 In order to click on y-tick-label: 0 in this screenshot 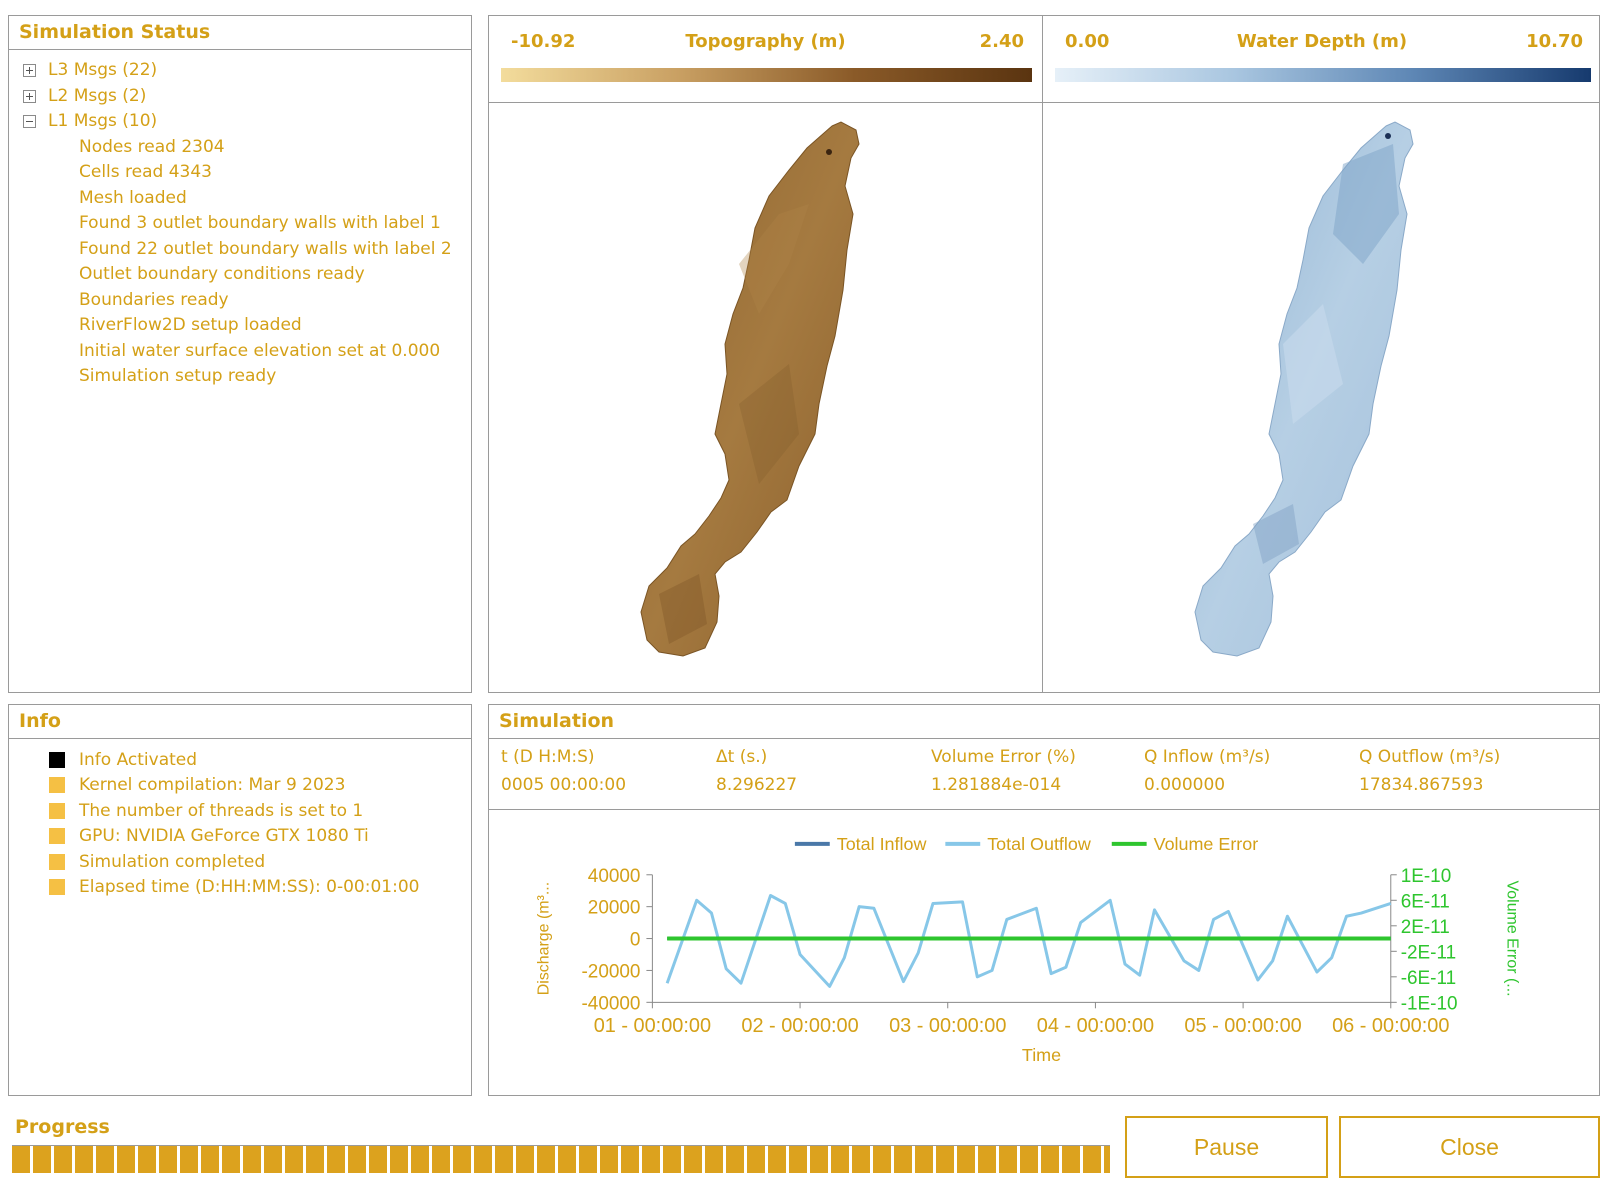, I will do `click(635, 940)`.